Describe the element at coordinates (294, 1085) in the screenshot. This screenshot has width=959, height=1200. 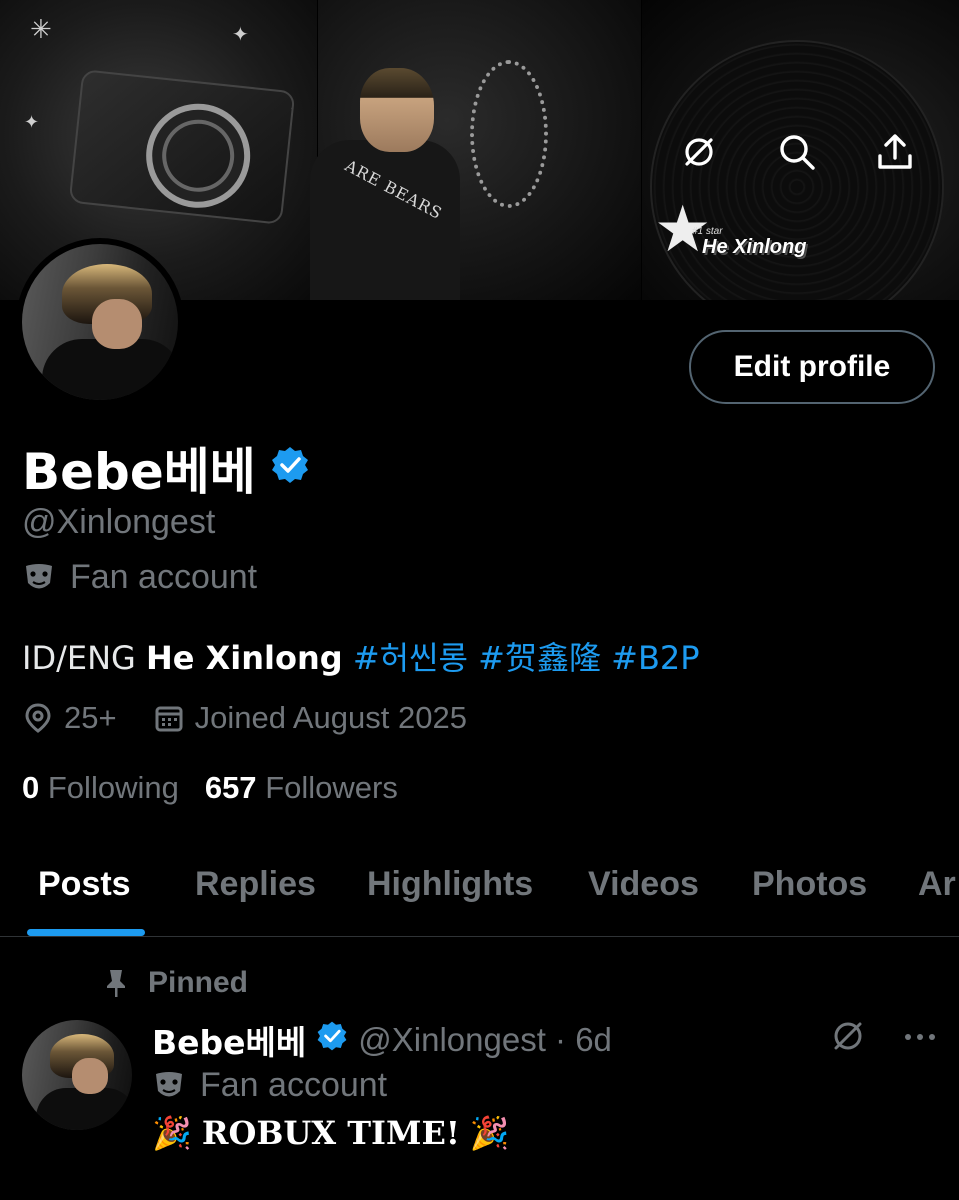
I see `post-category-label: Fan account` at that location.